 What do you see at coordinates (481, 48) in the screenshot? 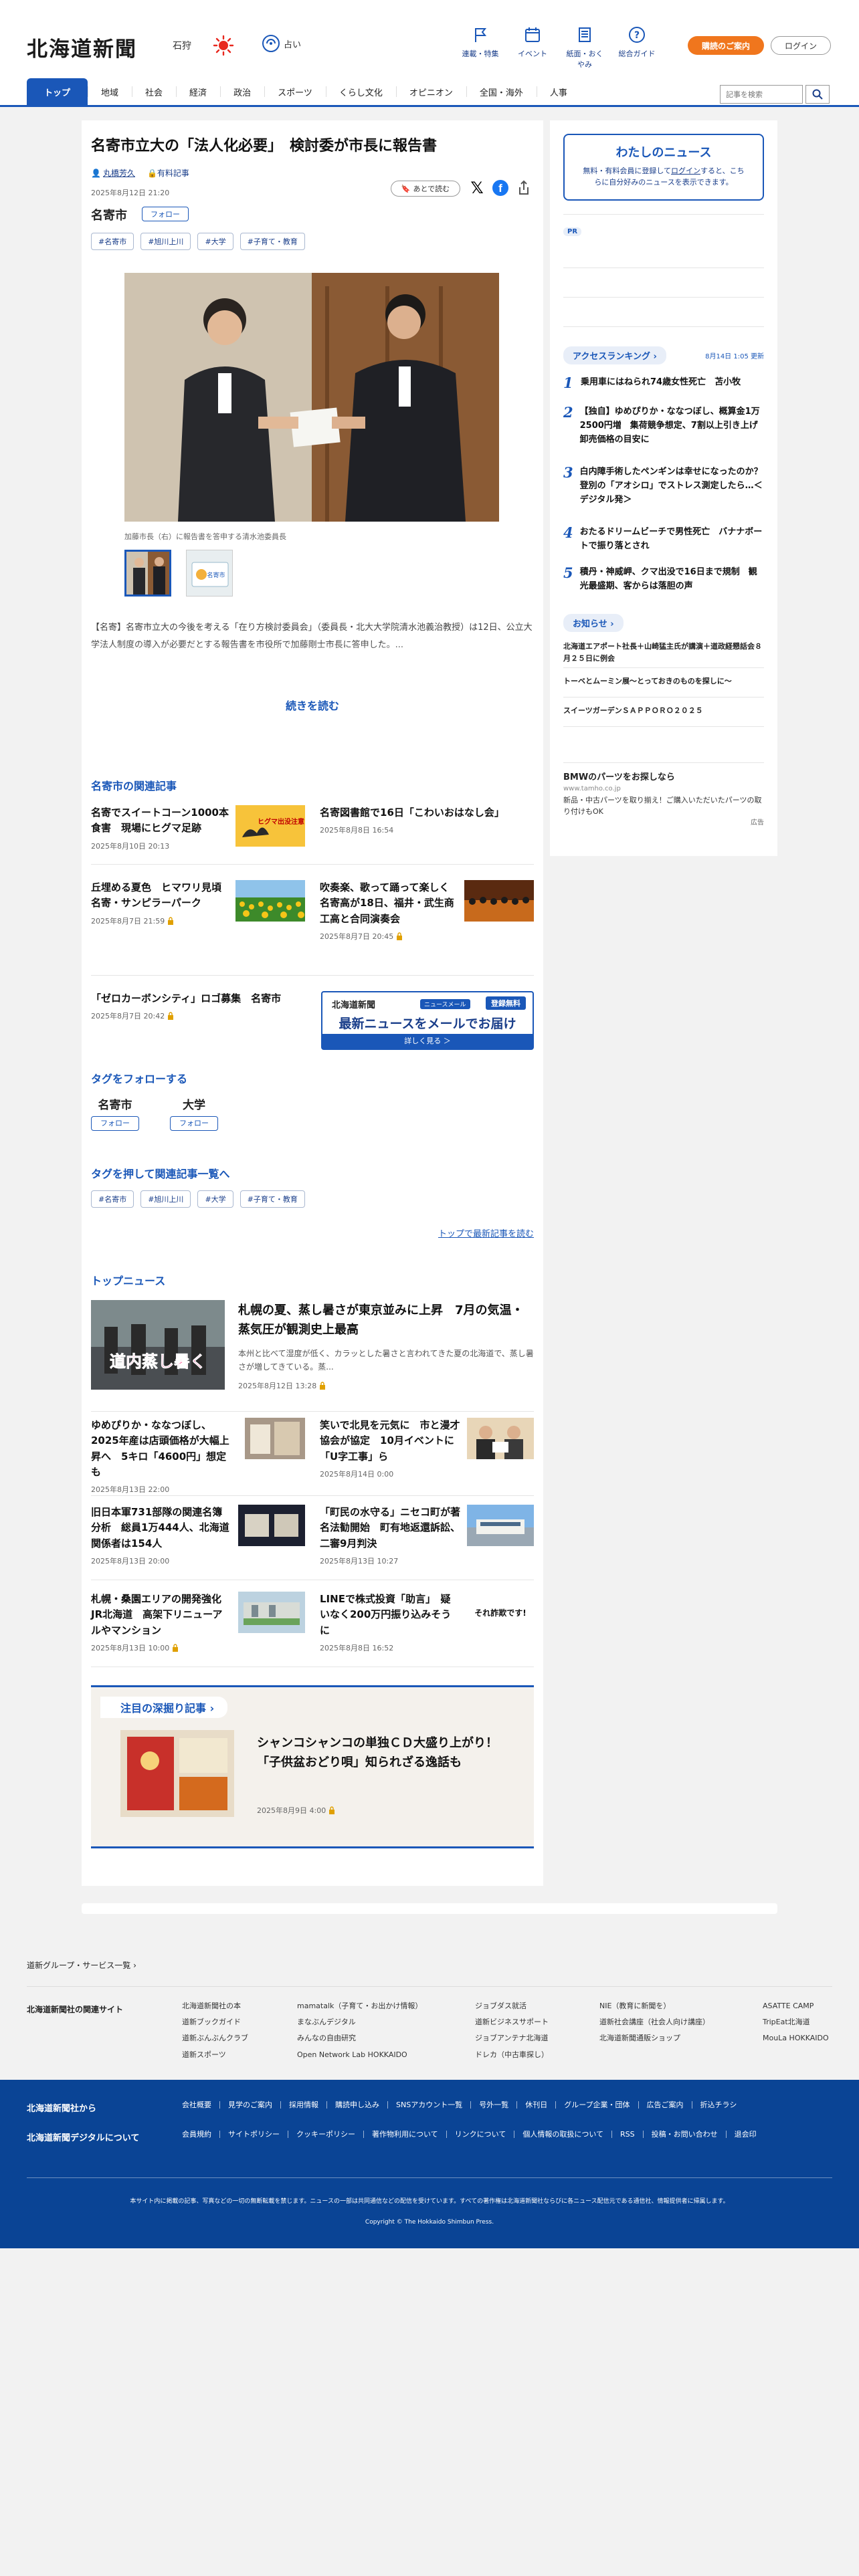
I see `util-item-series: 連載・特集` at bounding box center [481, 48].